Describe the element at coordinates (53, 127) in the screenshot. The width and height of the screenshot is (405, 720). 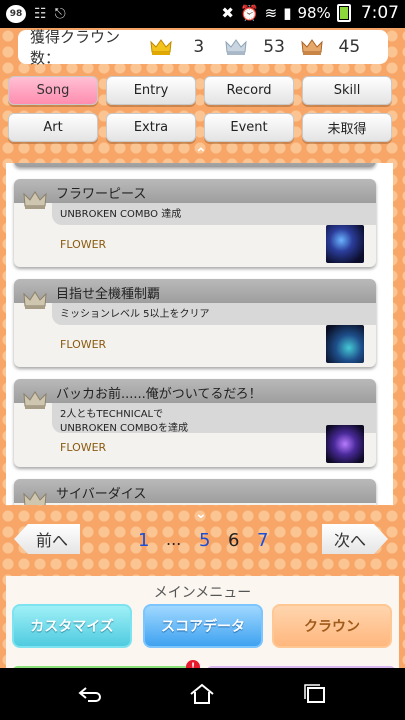
I see `tab-art: Art` at that location.